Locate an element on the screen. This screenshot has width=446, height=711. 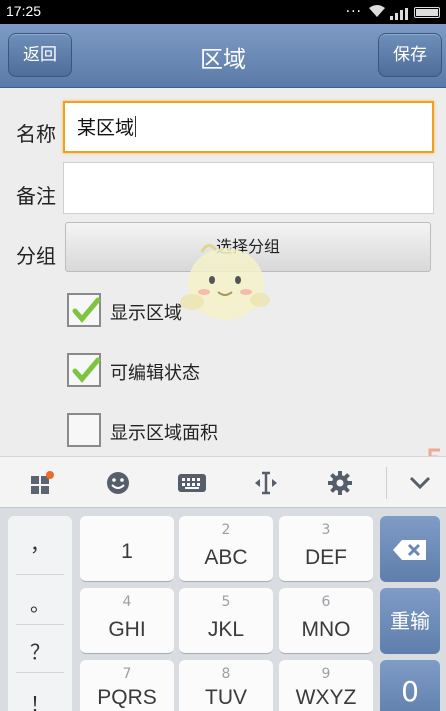
punct-key-question: ？ is located at coordinates (40, 650).